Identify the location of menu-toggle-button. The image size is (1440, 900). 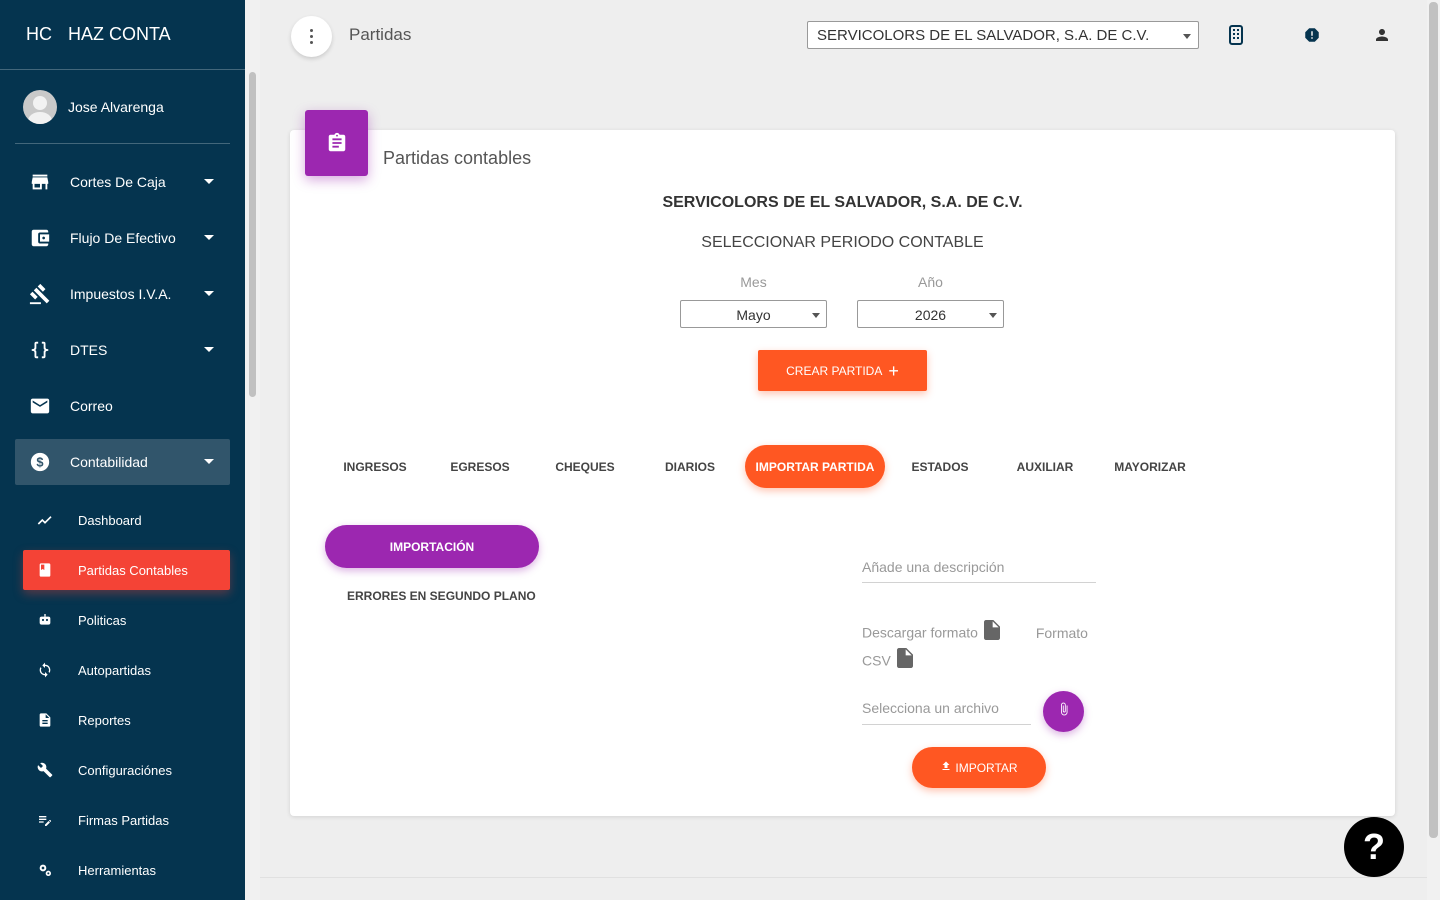
(311, 36).